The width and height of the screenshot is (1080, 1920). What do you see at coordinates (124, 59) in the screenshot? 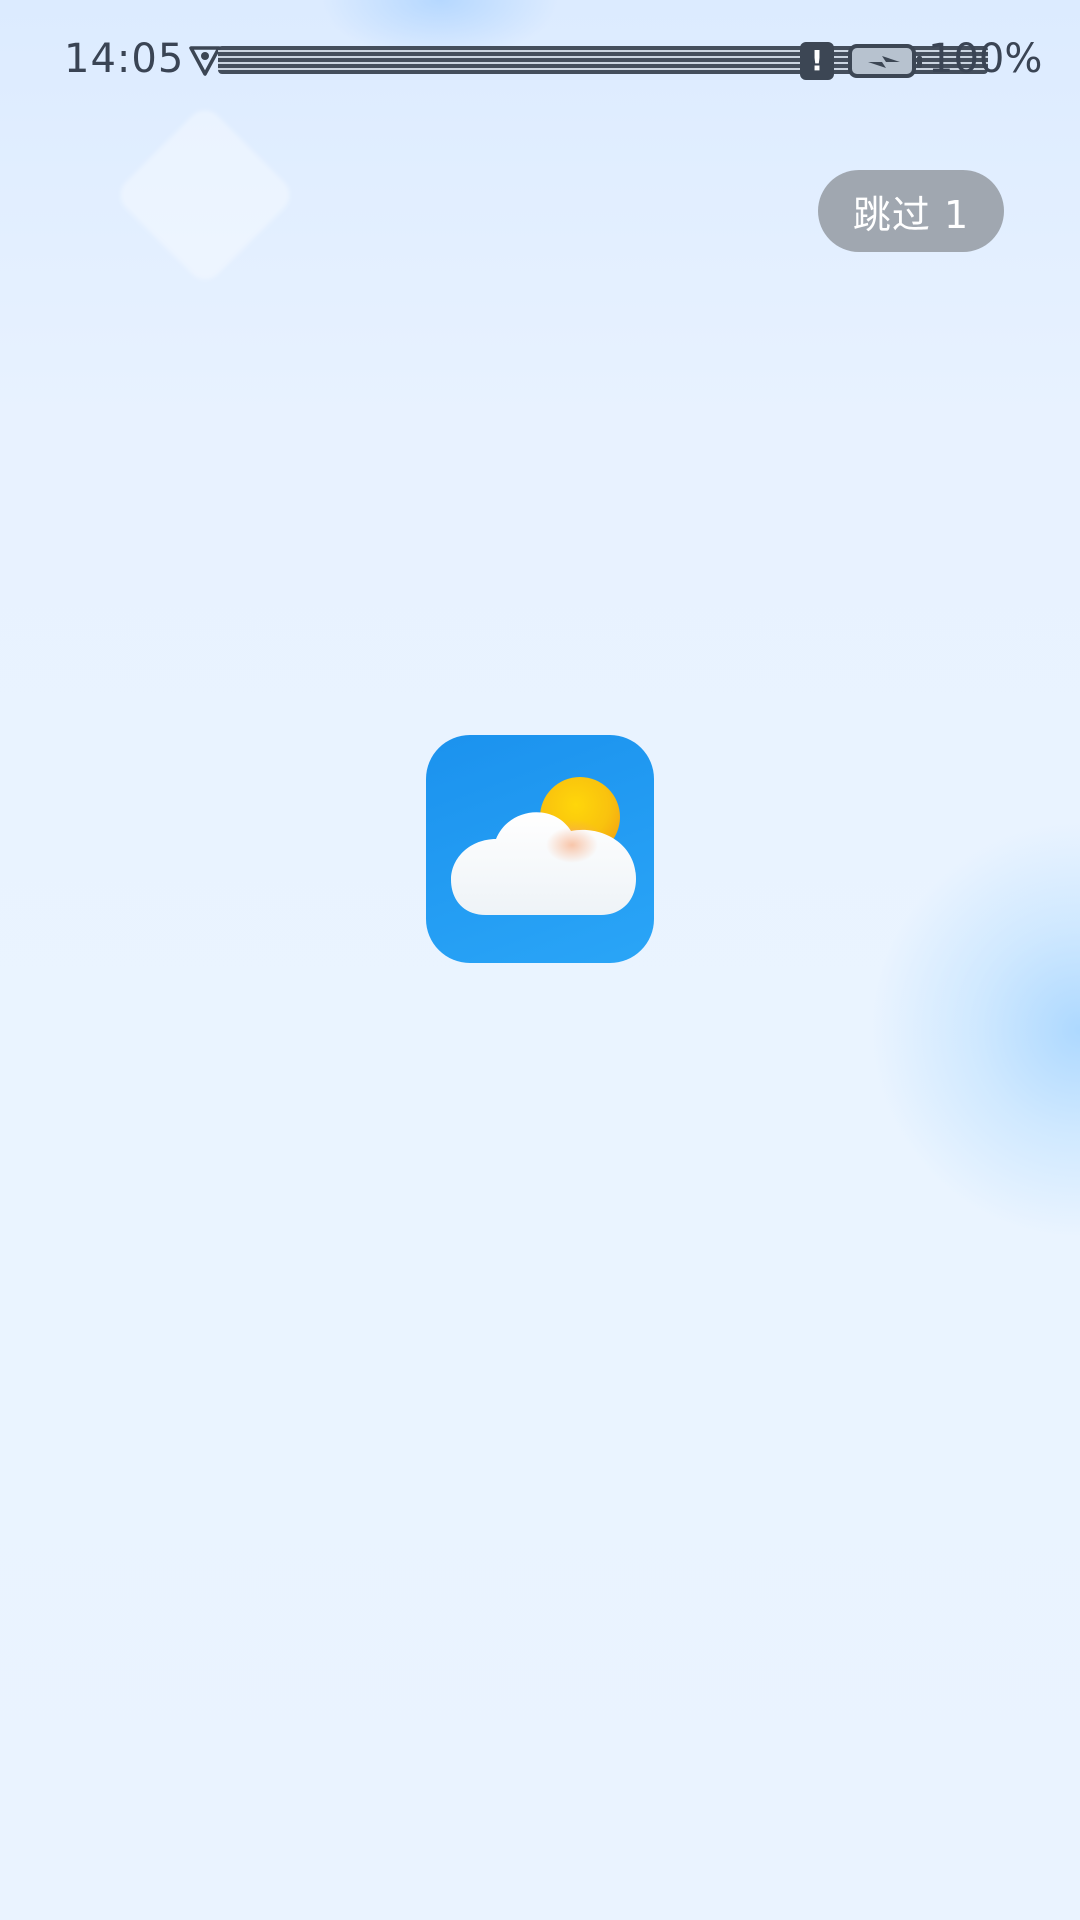
I see `status-time: 14:05` at bounding box center [124, 59].